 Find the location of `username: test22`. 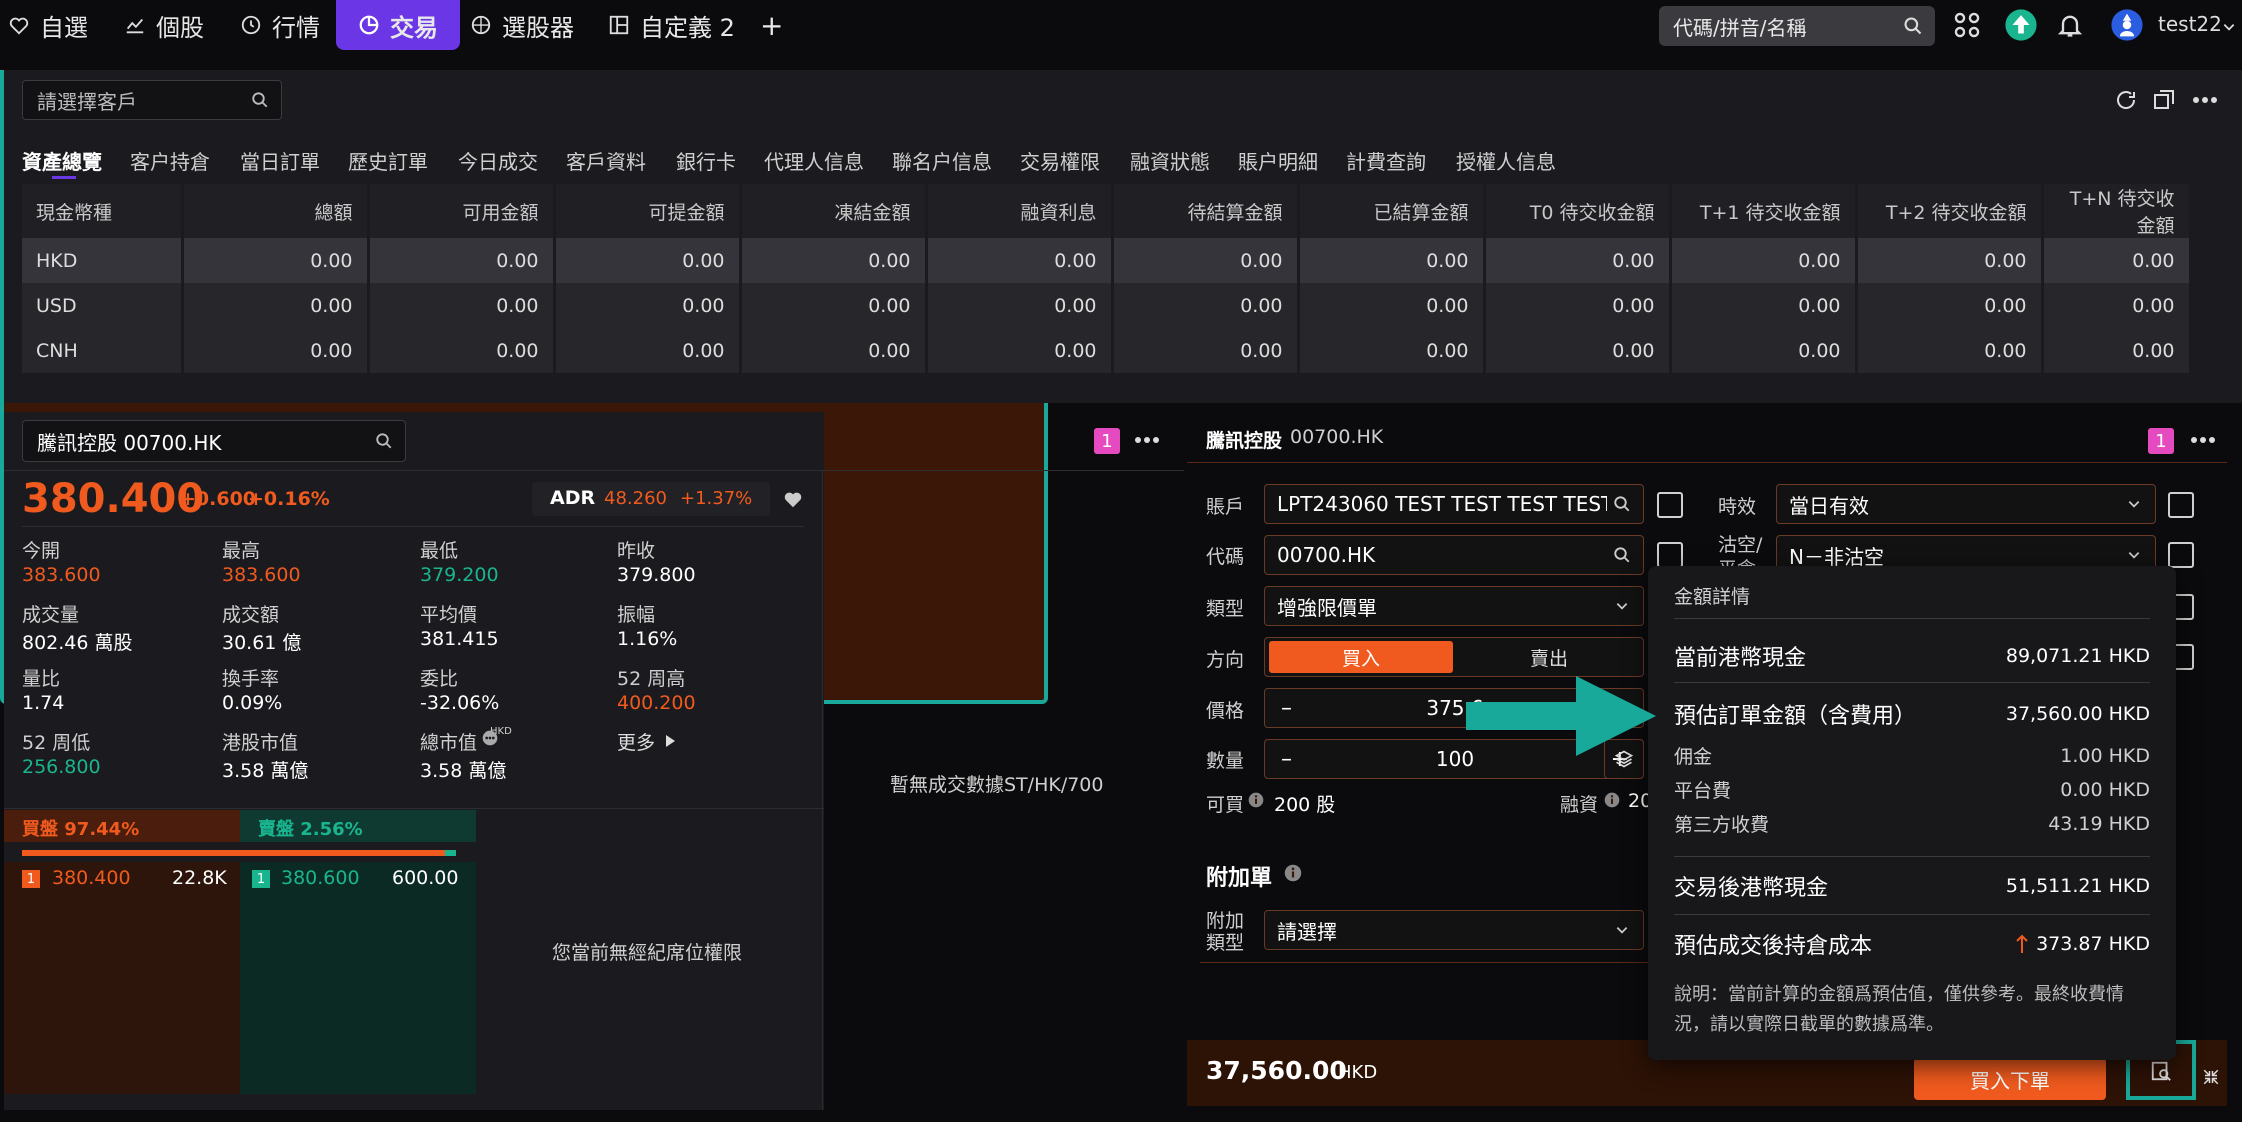

username: test22 is located at coordinates (2190, 24).